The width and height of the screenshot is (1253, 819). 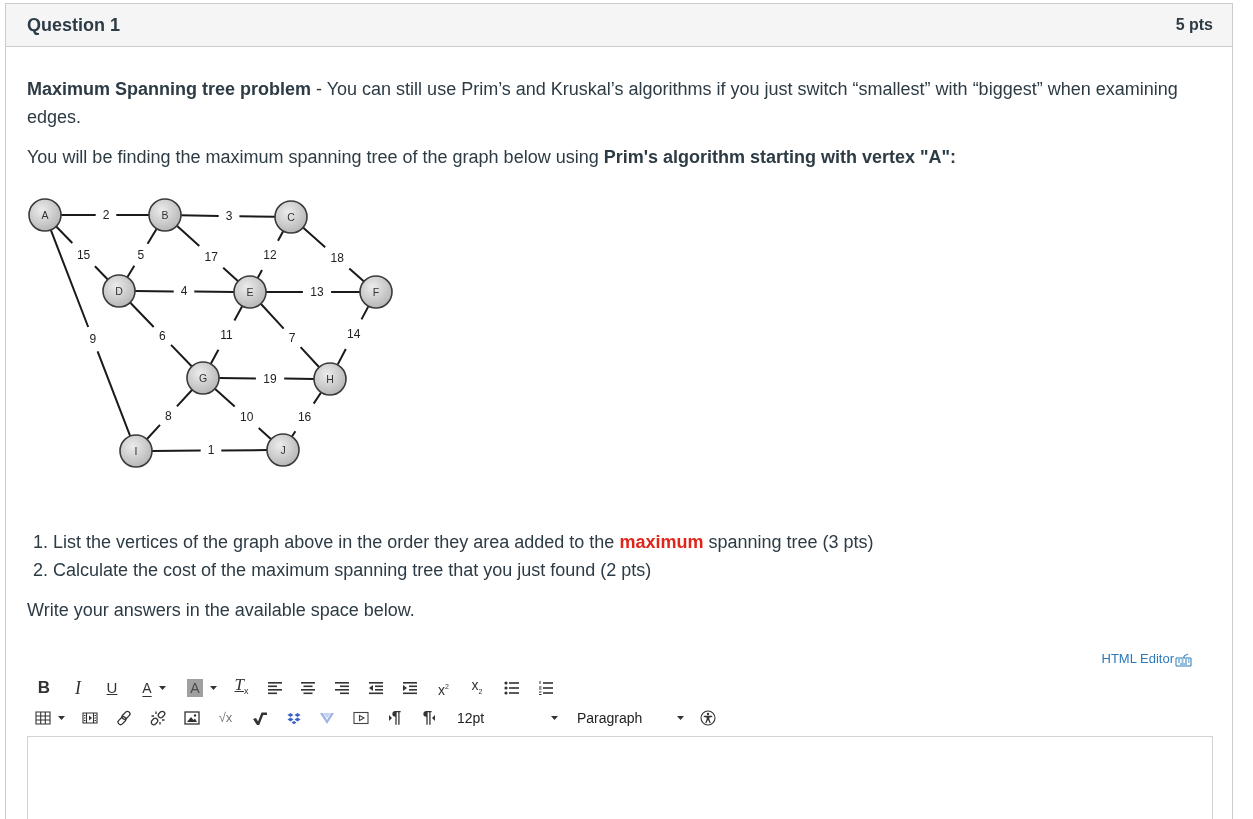 What do you see at coordinates (90, 718) in the screenshot?
I see `media-icon` at bounding box center [90, 718].